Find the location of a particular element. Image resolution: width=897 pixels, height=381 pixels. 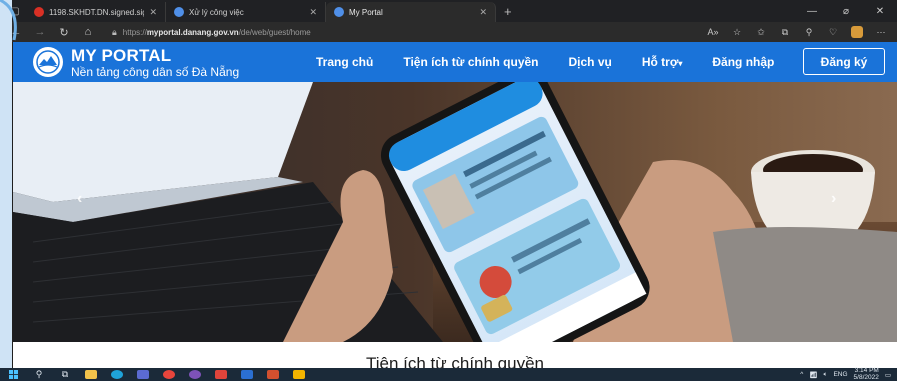

volume-icon: 🔈︎ is located at coordinates (826, 375).